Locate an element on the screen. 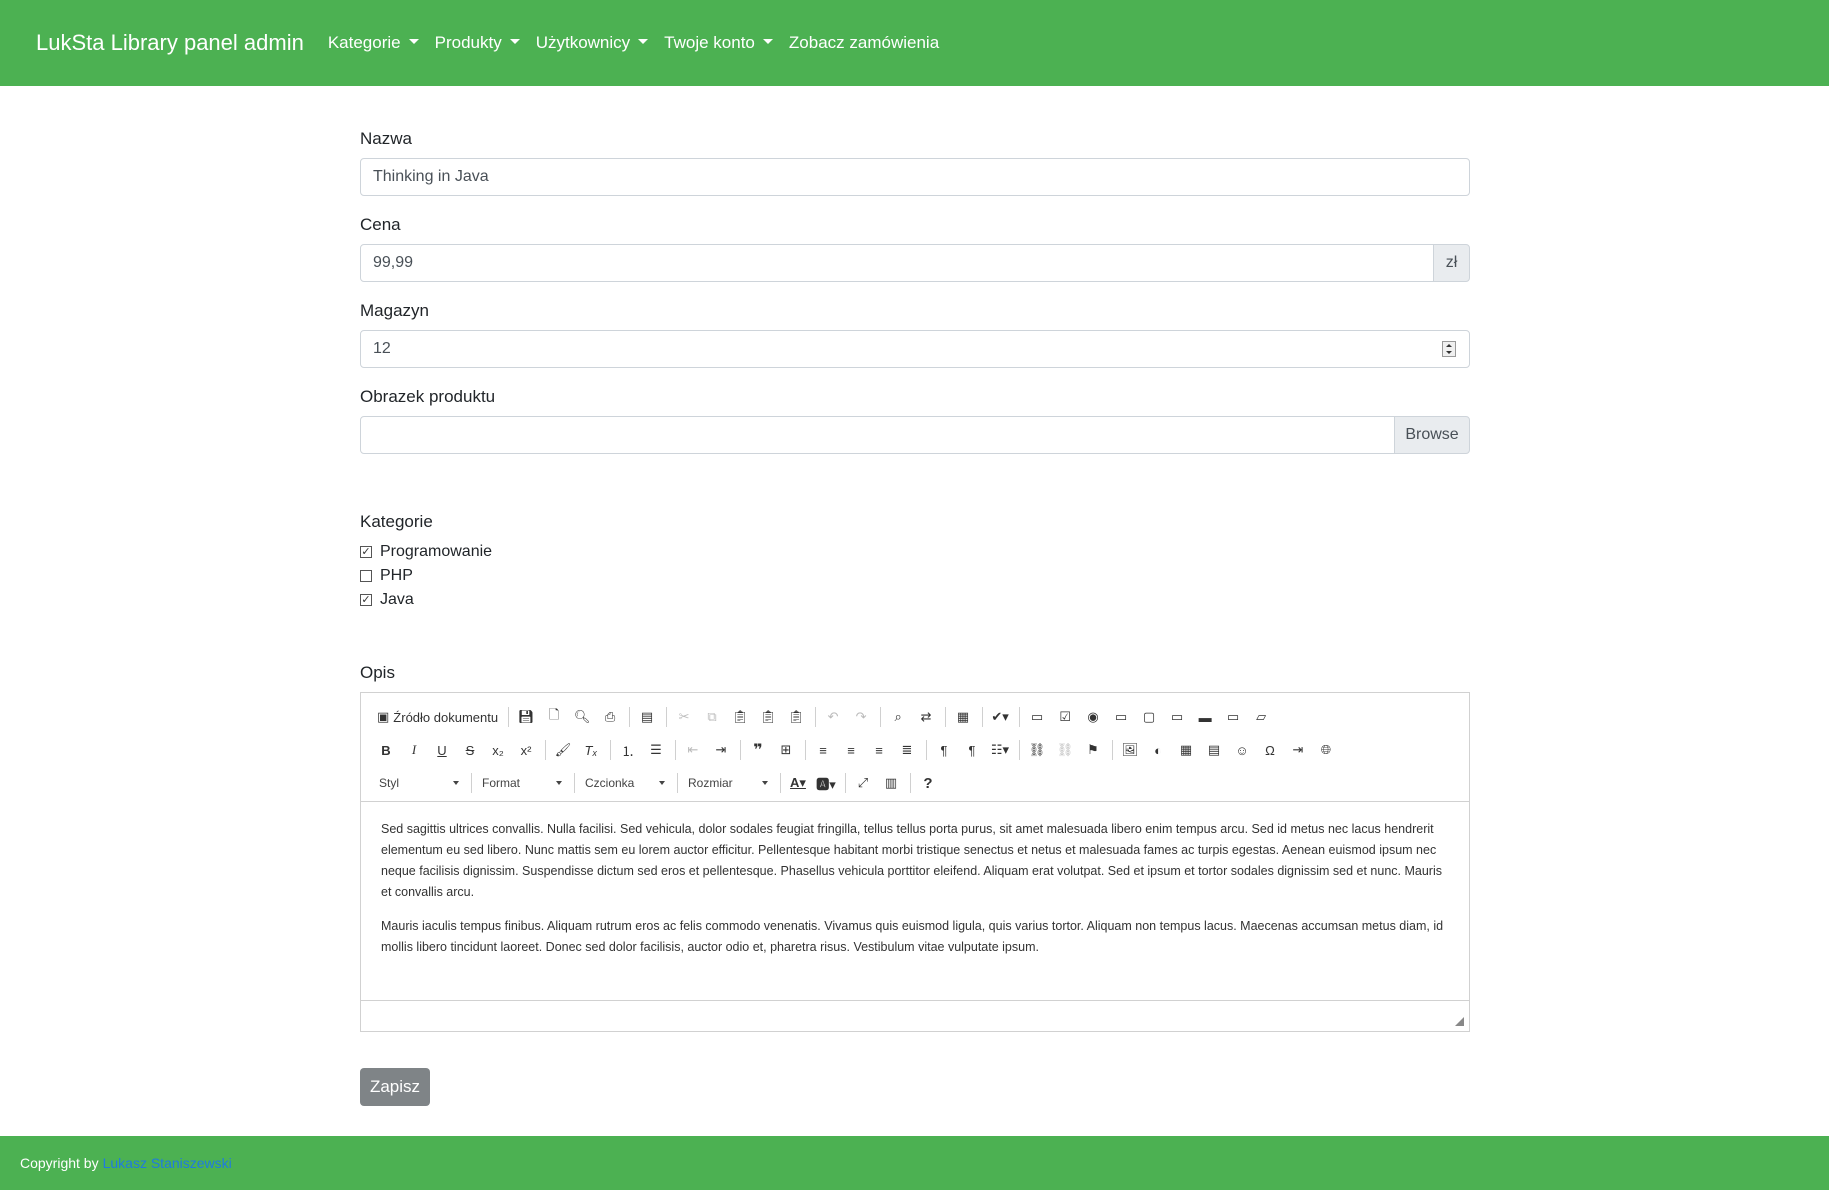  show-blocks-icon: ▥ is located at coordinates (891, 783).